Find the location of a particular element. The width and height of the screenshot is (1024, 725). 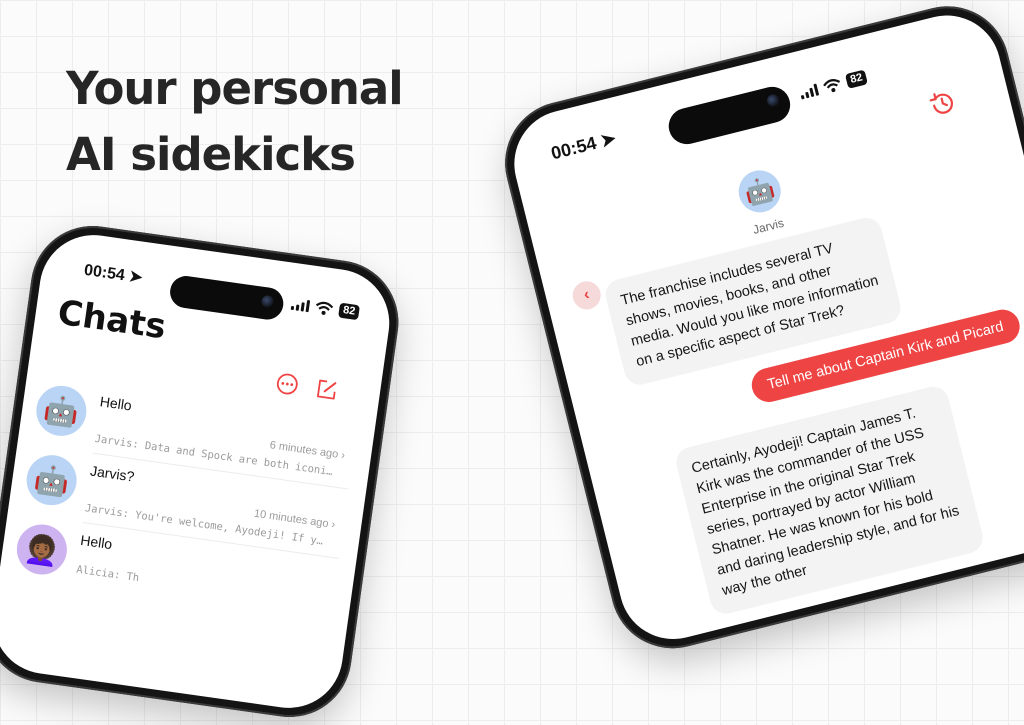

history-icon is located at coordinates (943, 104).